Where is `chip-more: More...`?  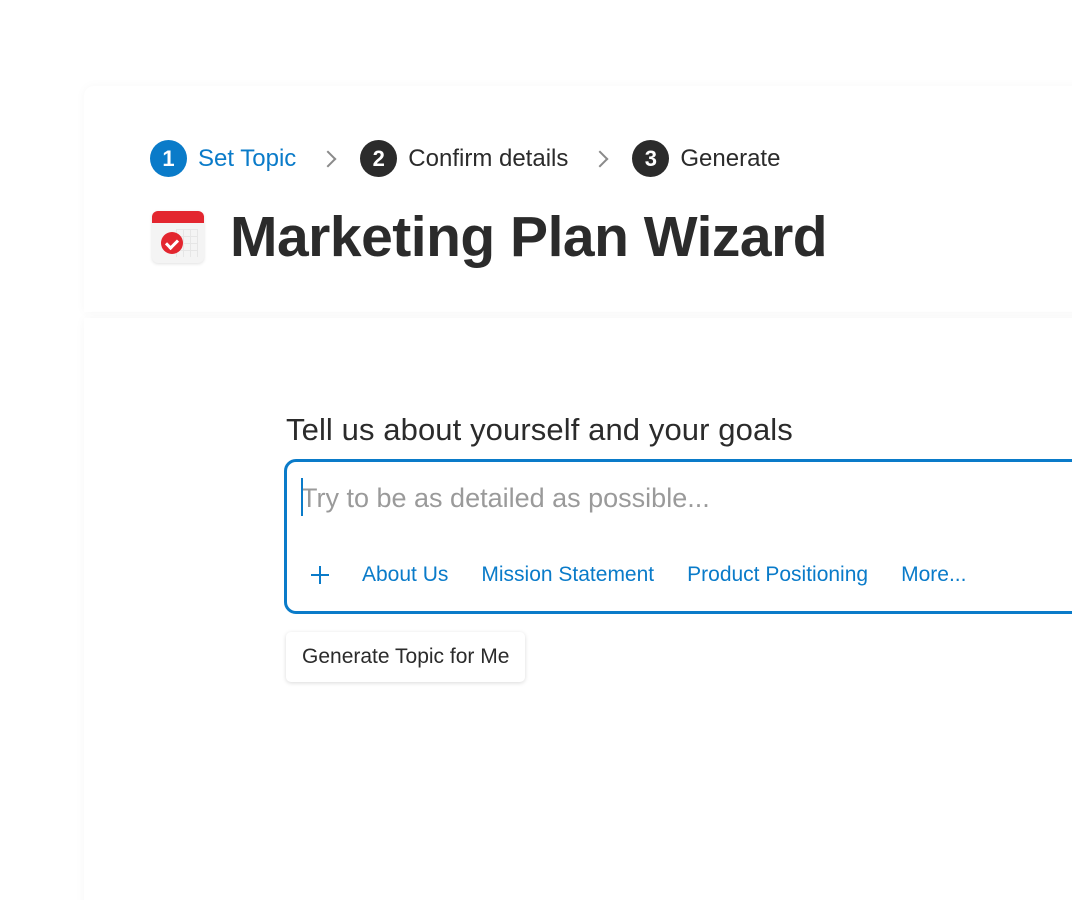
chip-more: More... is located at coordinates (933, 575).